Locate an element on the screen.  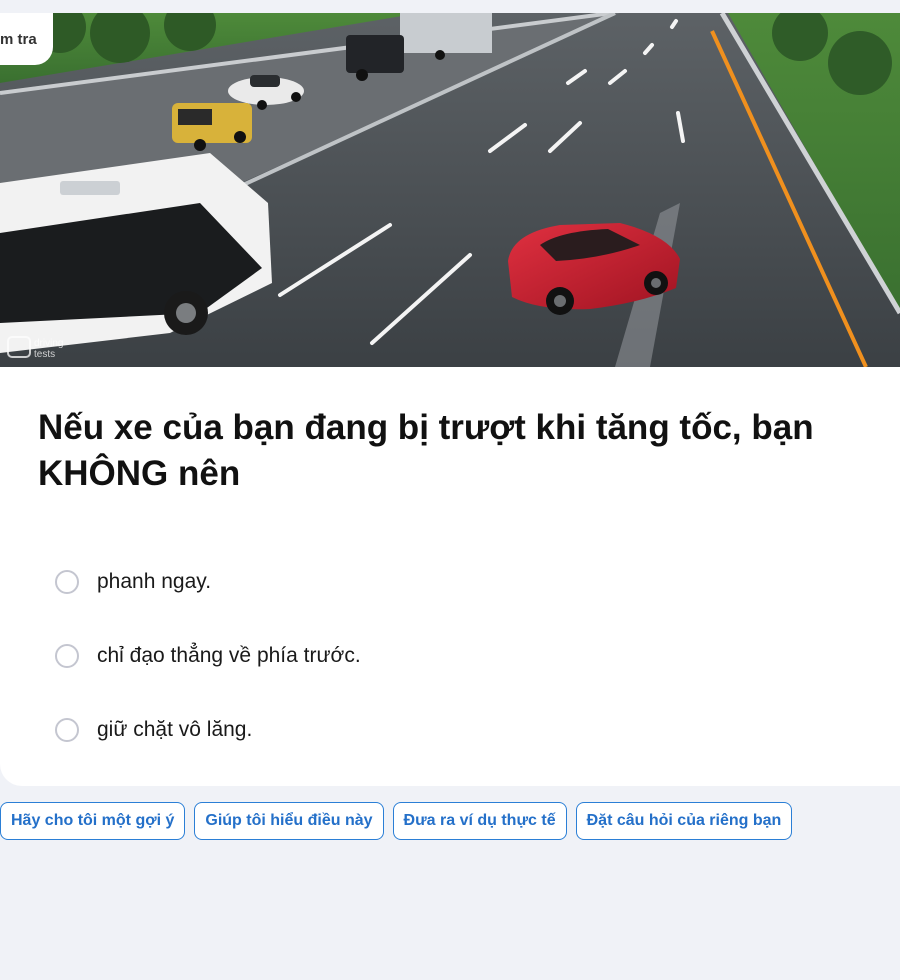
hint-button: Hãy cho tôi một gợi ý is located at coordinates (93, 821).